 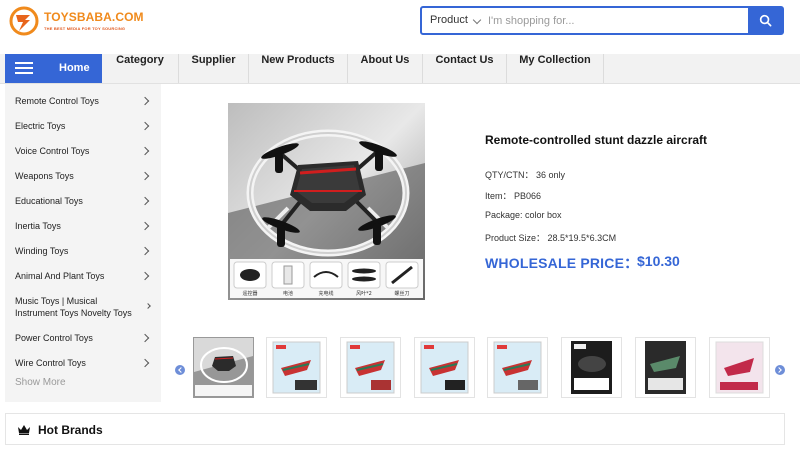 I want to click on sidebar-item: Remote Control Toys, so click(x=83, y=101).